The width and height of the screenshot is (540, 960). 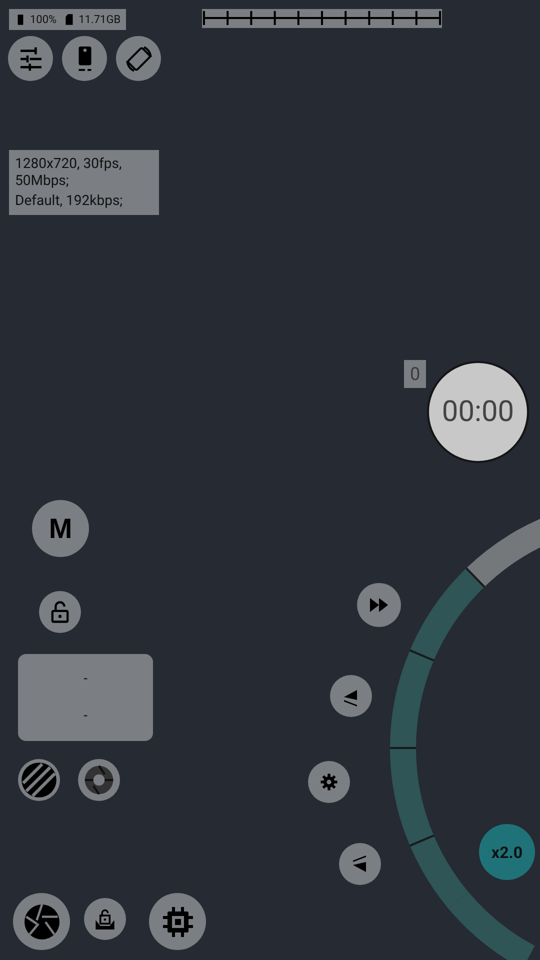 I want to click on eject-down-button, so click(x=360, y=864).